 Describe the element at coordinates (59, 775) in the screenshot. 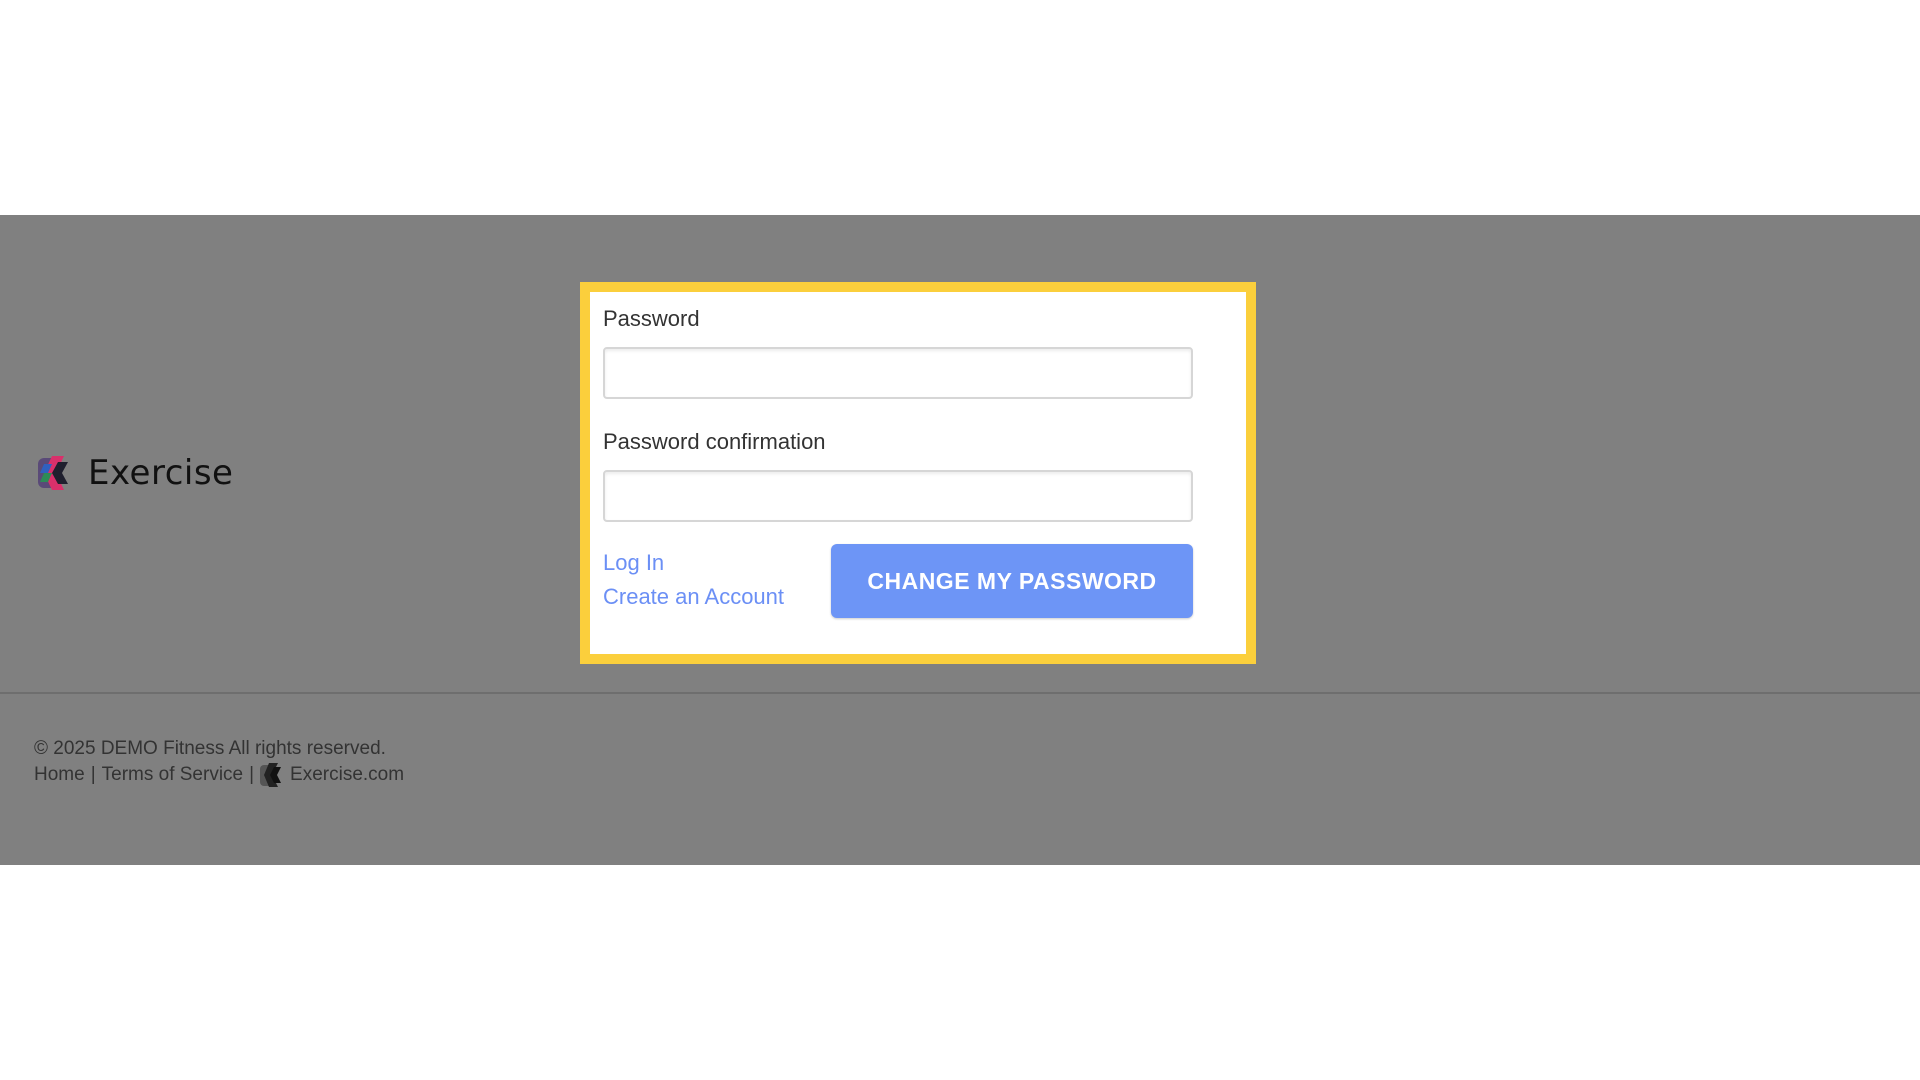

I see `footer-home-link: Home` at that location.